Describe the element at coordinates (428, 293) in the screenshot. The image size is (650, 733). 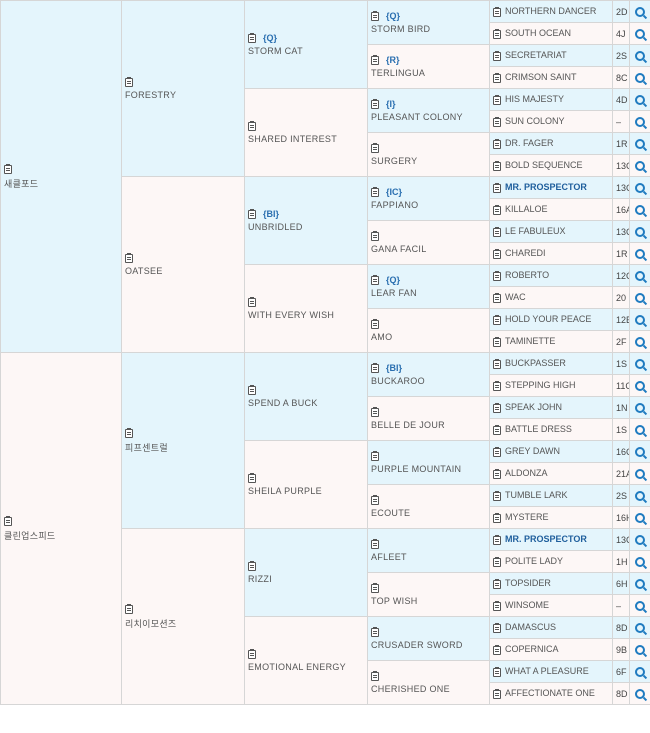
I see `horse-name: LEAR FAN` at that location.